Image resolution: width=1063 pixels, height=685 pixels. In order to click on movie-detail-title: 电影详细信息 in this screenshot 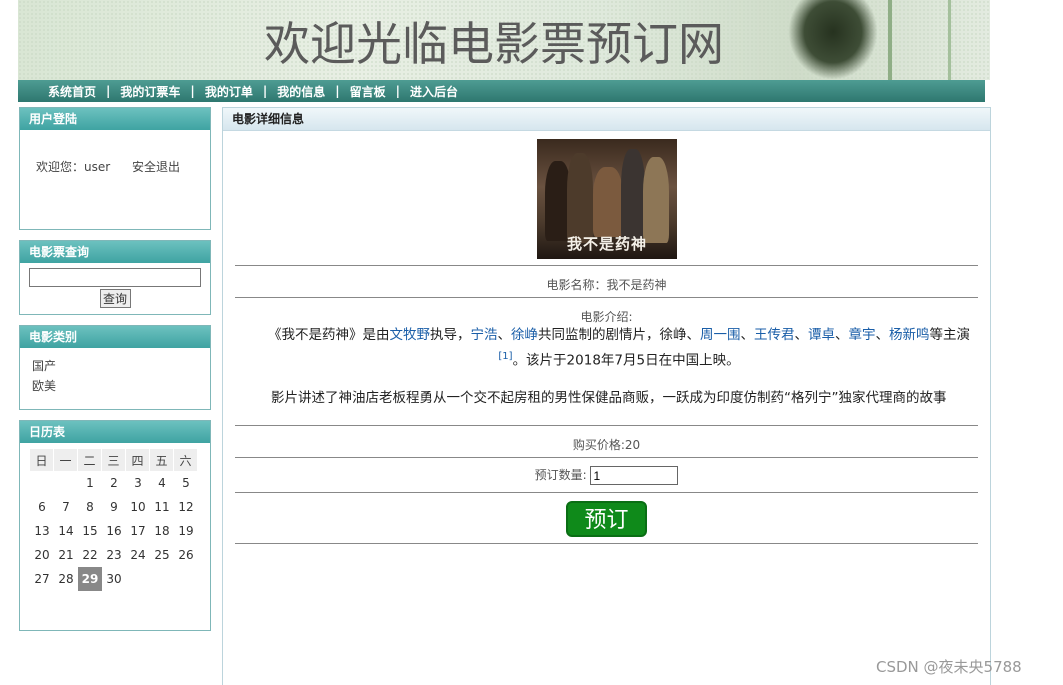, I will do `click(606, 119)`.